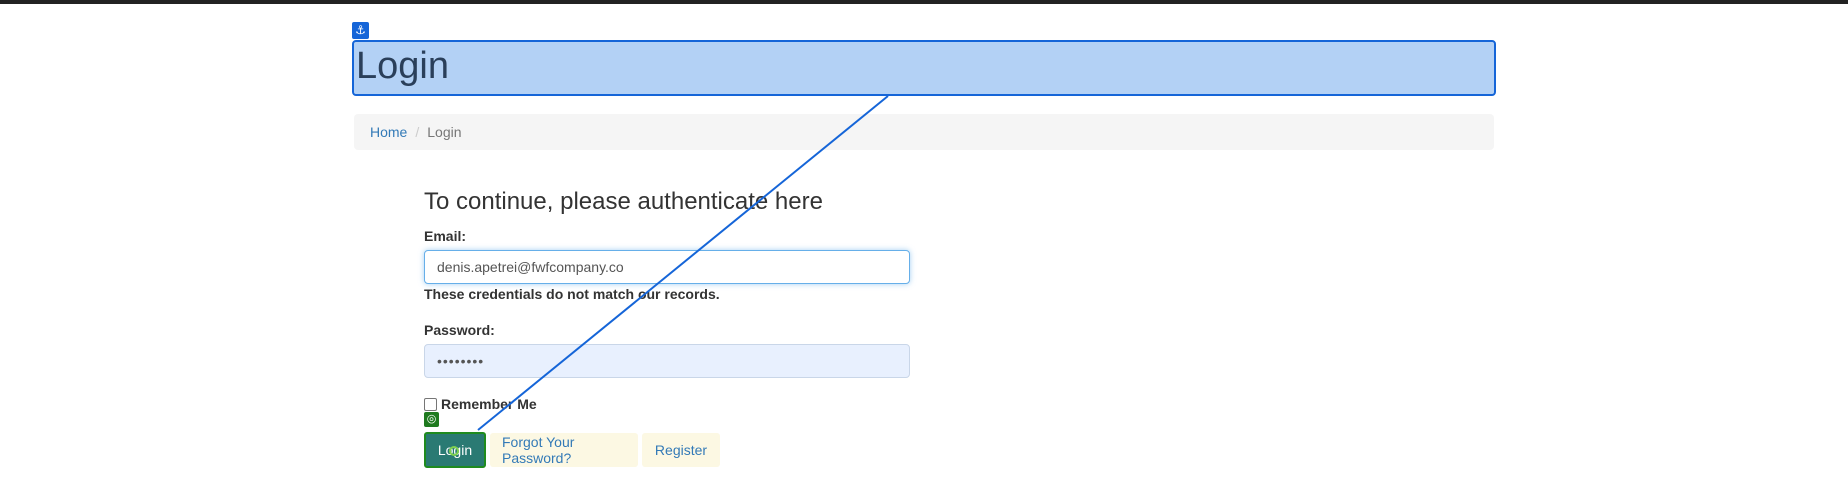 This screenshot has height=492, width=1848. What do you see at coordinates (360, 30) in the screenshot?
I see `anchor-icon: ⚓` at bounding box center [360, 30].